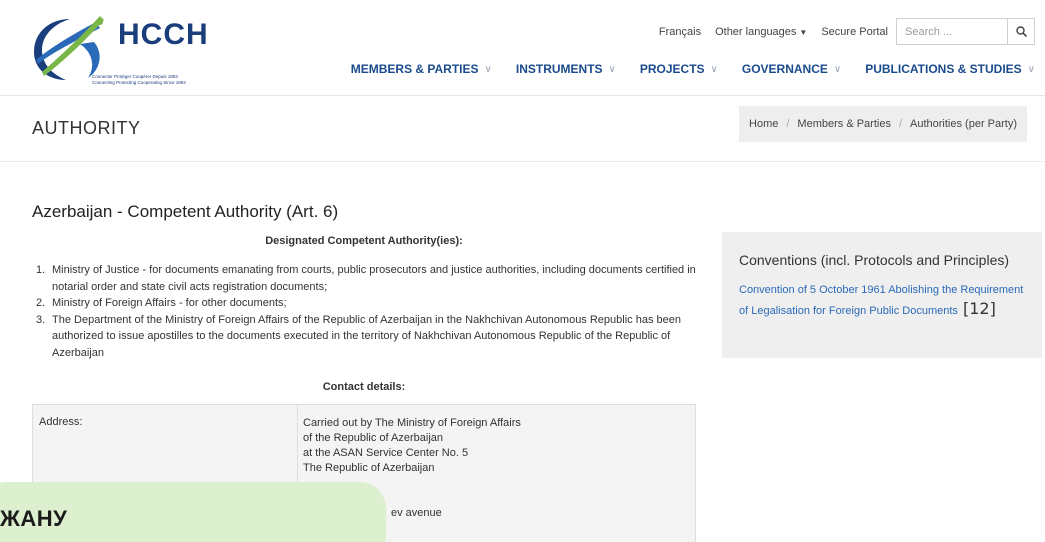 This screenshot has height=542, width=1045. What do you see at coordinates (41, 303) in the screenshot?
I see `list-item-number: 2.` at bounding box center [41, 303].